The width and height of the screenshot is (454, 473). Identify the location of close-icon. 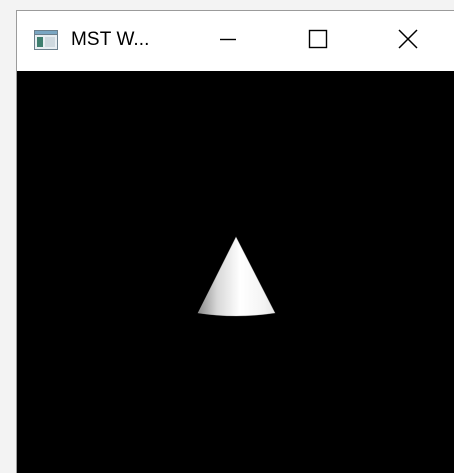
(408, 41).